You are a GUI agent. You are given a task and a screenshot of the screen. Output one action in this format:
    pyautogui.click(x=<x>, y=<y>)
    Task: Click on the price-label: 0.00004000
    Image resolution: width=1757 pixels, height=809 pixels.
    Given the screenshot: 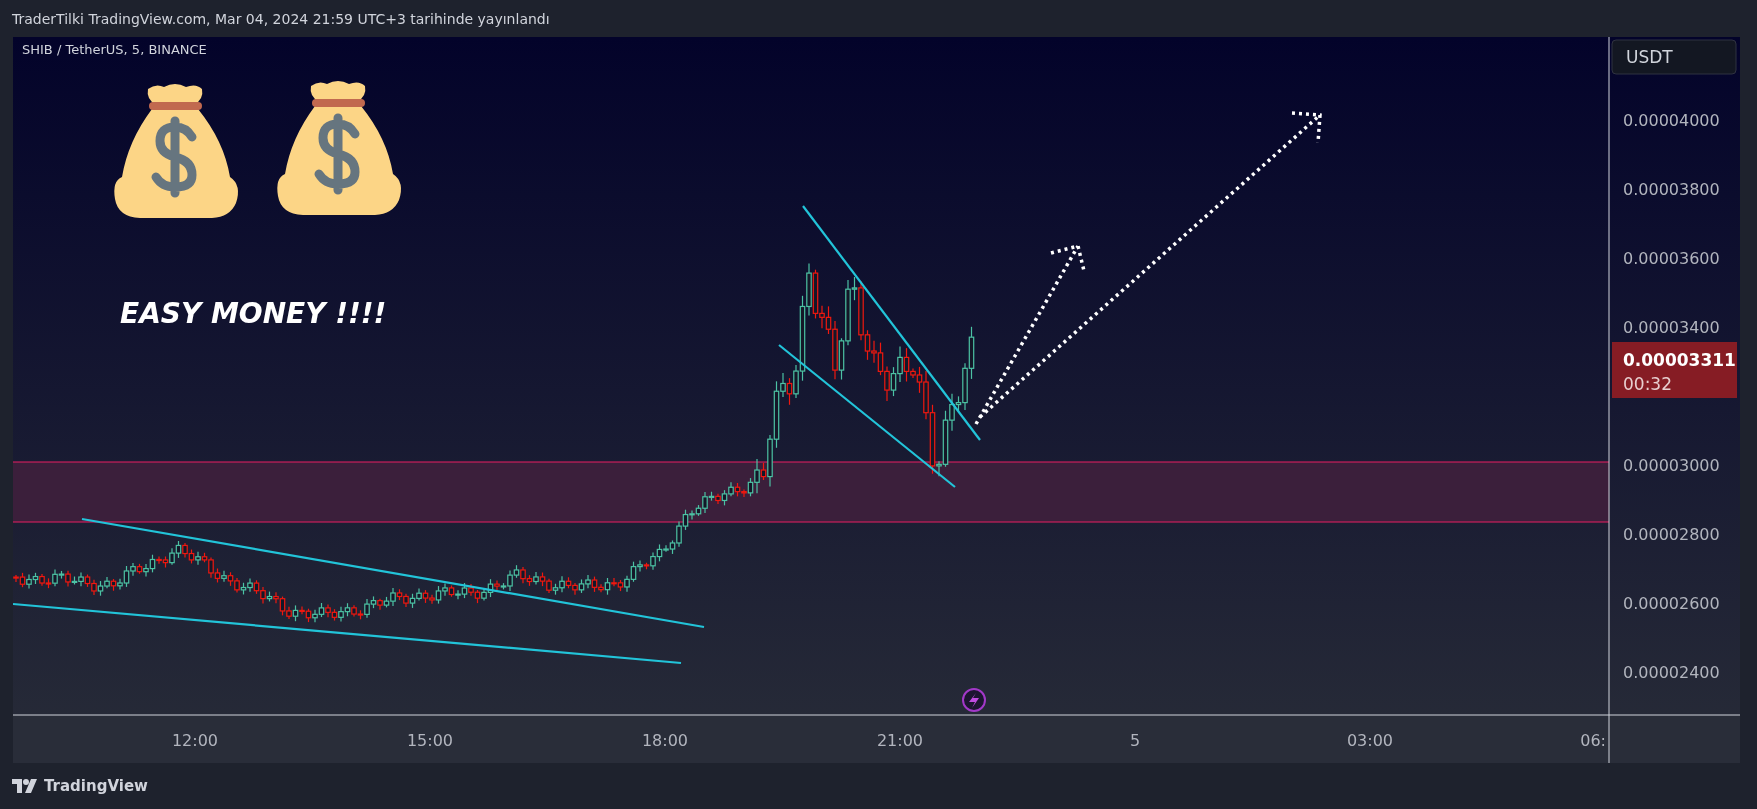 What is the action you would take?
    pyautogui.click(x=1671, y=120)
    